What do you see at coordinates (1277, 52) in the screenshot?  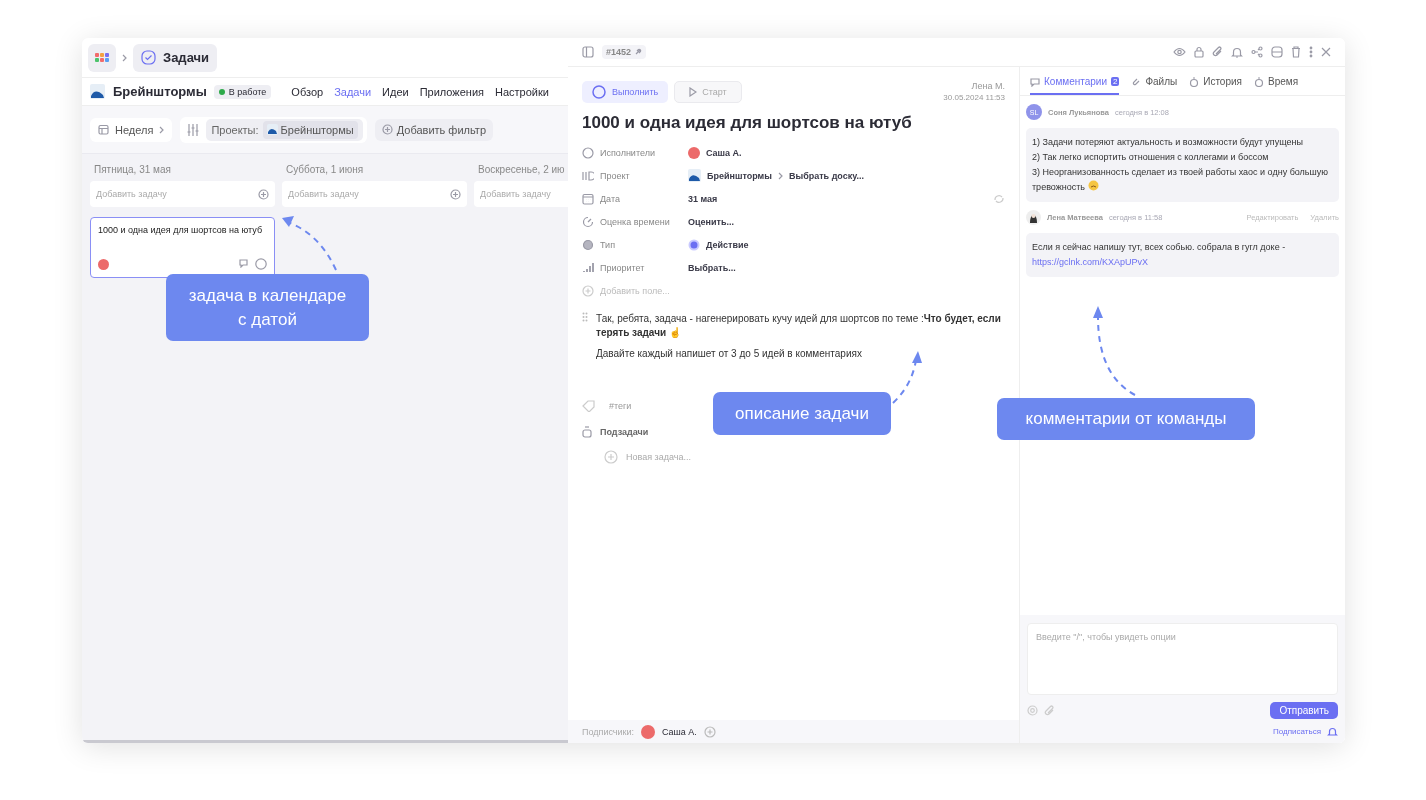 I see `archive-icon` at bounding box center [1277, 52].